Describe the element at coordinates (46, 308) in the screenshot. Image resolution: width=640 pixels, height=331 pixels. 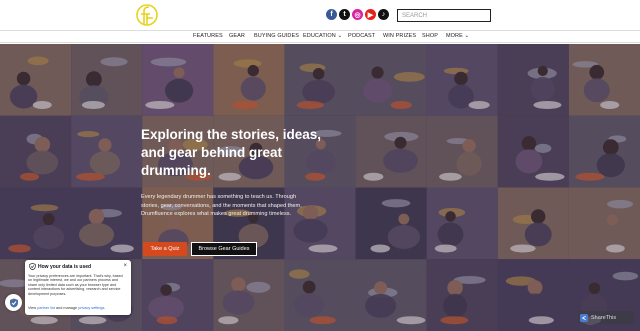
I see `partner-list-link: partner list` at that location.